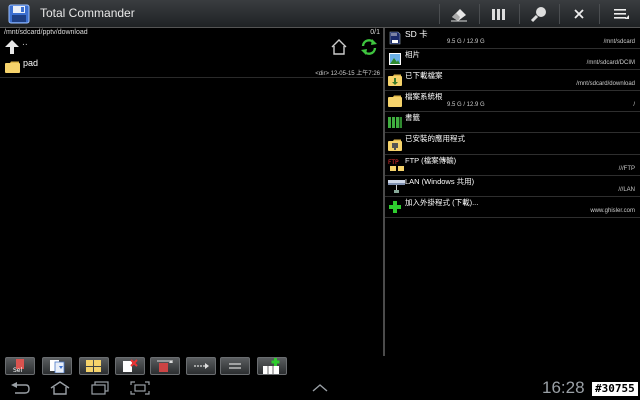 The height and width of the screenshot is (400, 640). What do you see at coordinates (626, 190) in the screenshot?
I see `location-path: ///LAN` at bounding box center [626, 190].